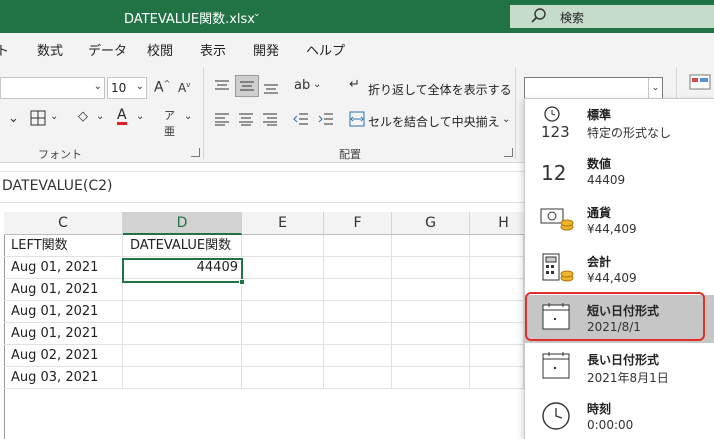 This screenshot has height=439, width=714. What do you see at coordinates (63, 312) in the screenshot?
I see `cell-c4: Aug 01, 2021` at bounding box center [63, 312].